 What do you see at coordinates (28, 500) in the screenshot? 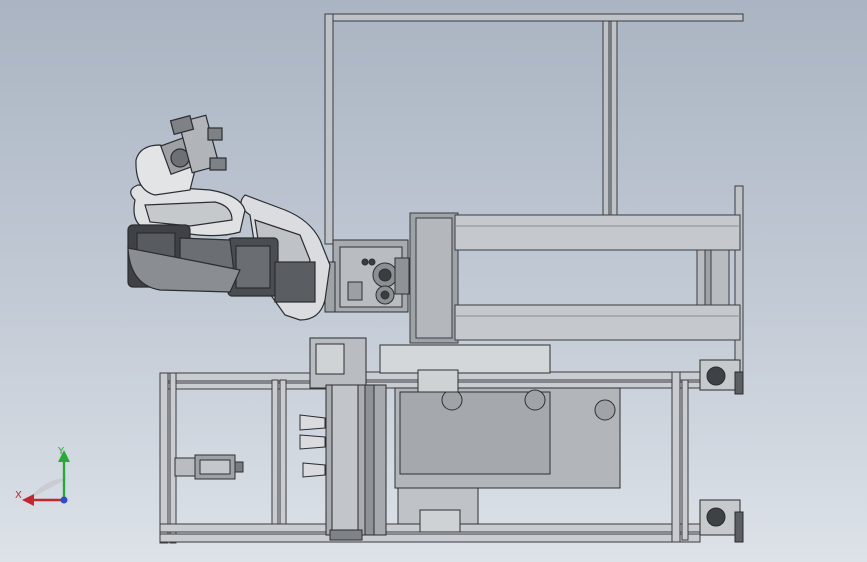
I see `x-axis-arrowhead` at bounding box center [28, 500].